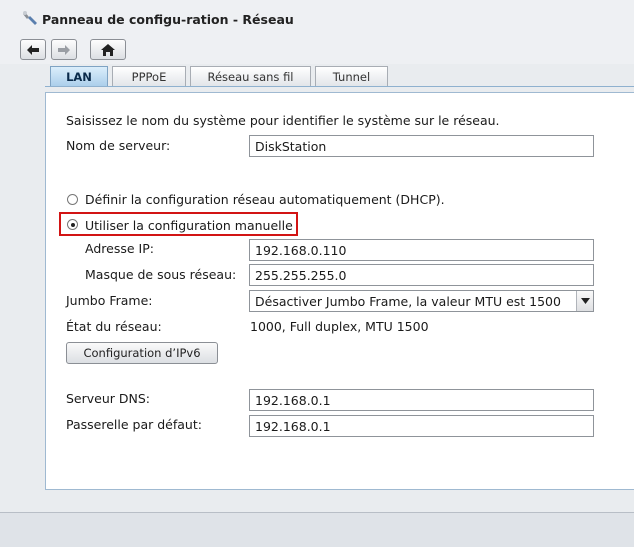 This screenshot has height=547, width=634. I want to click on tab-divider, so click(339, 86).